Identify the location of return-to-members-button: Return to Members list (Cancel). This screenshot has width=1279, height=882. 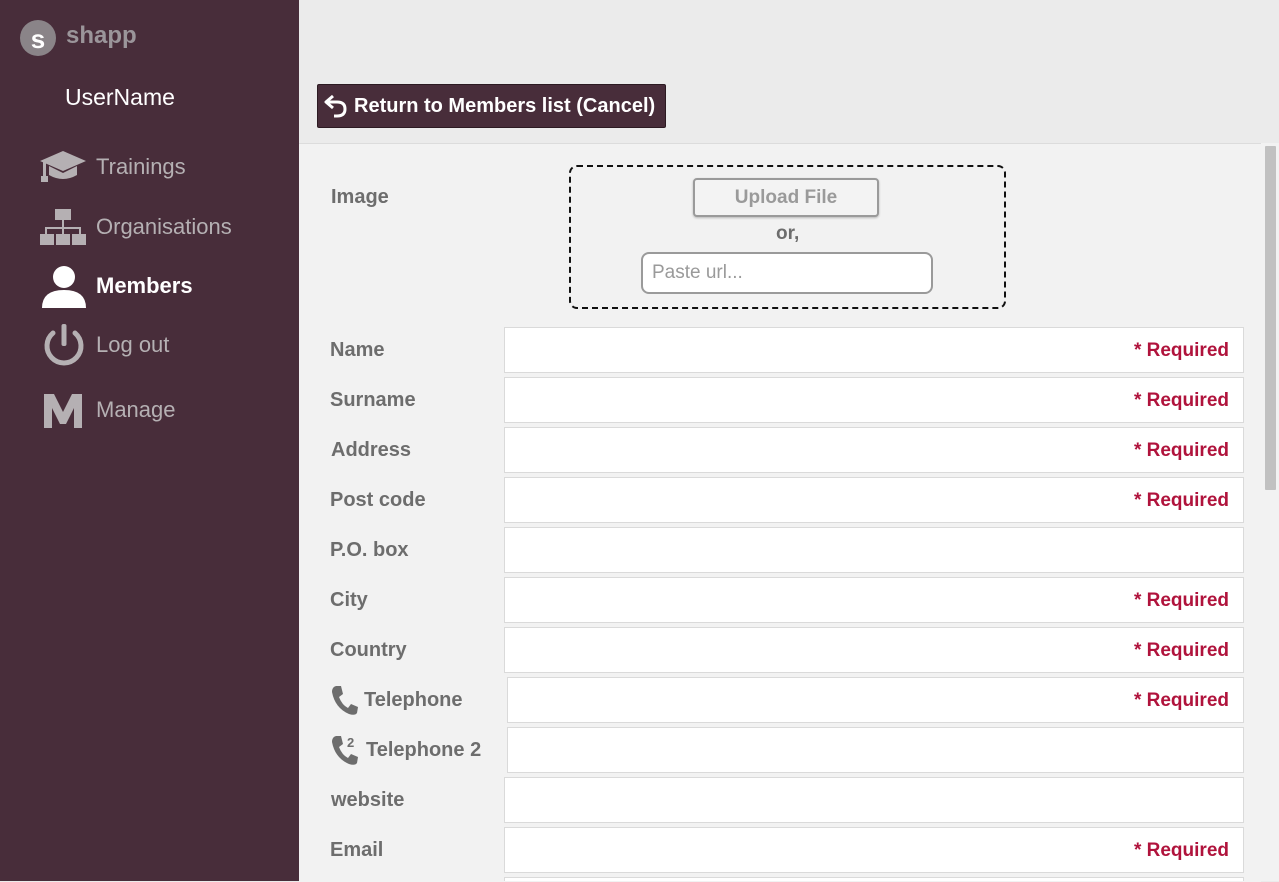
(491, 106).